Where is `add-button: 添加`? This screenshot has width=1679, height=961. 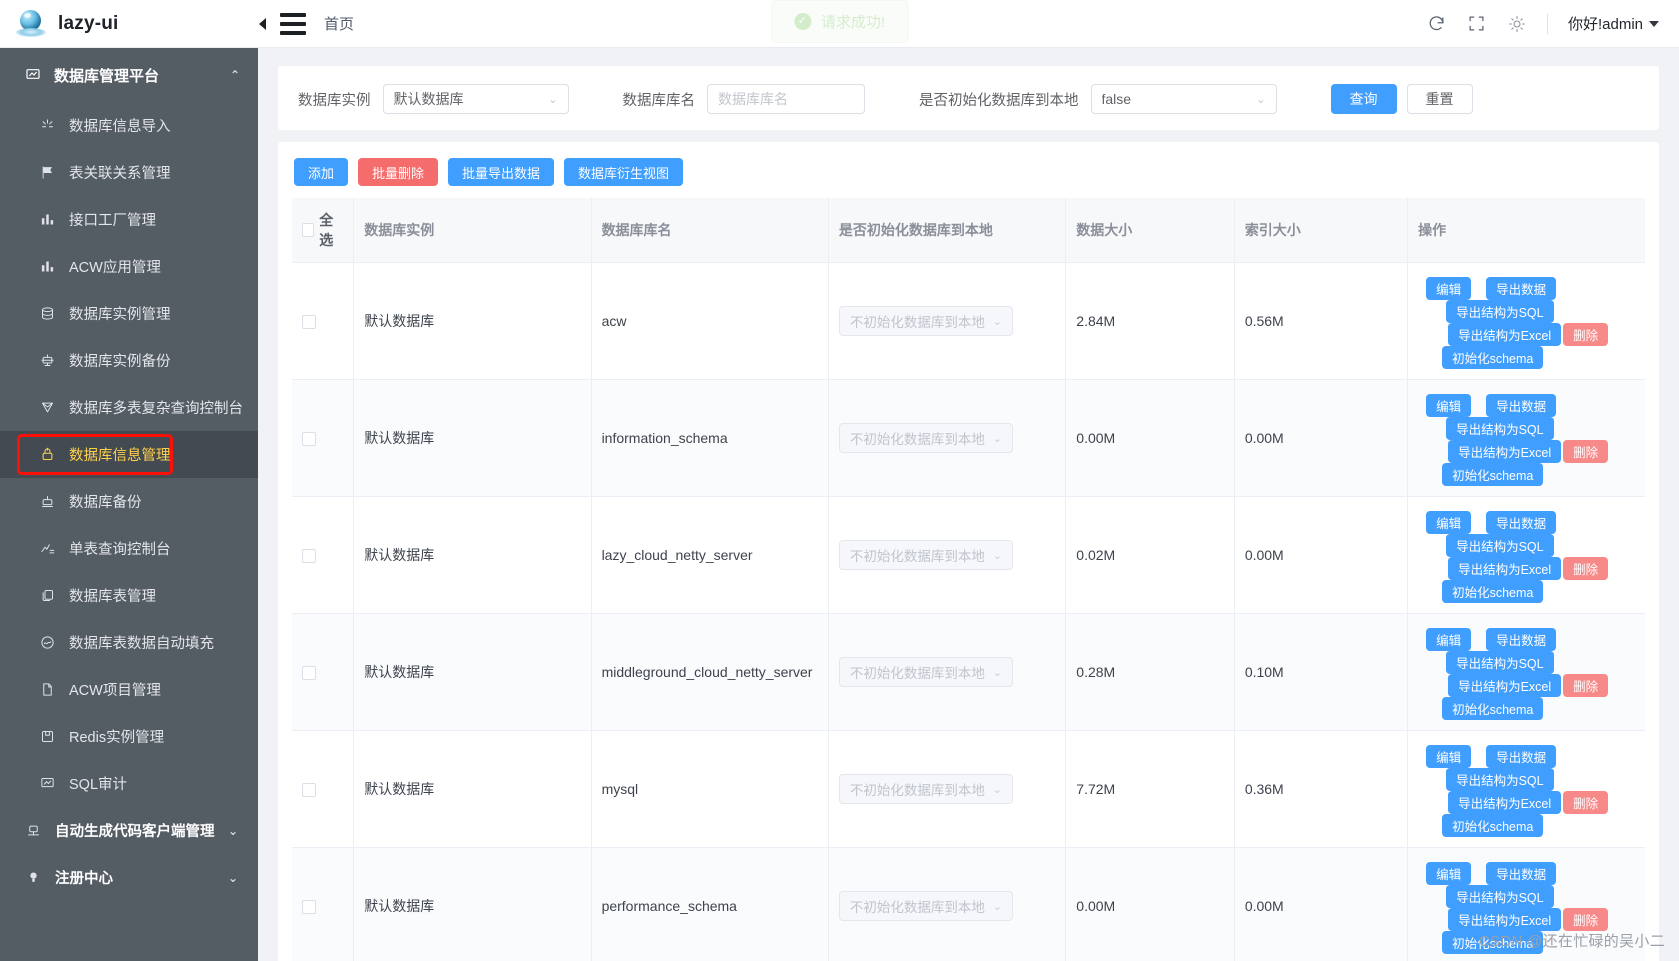 add-button: 添加 is located at coordinates (321, 172).